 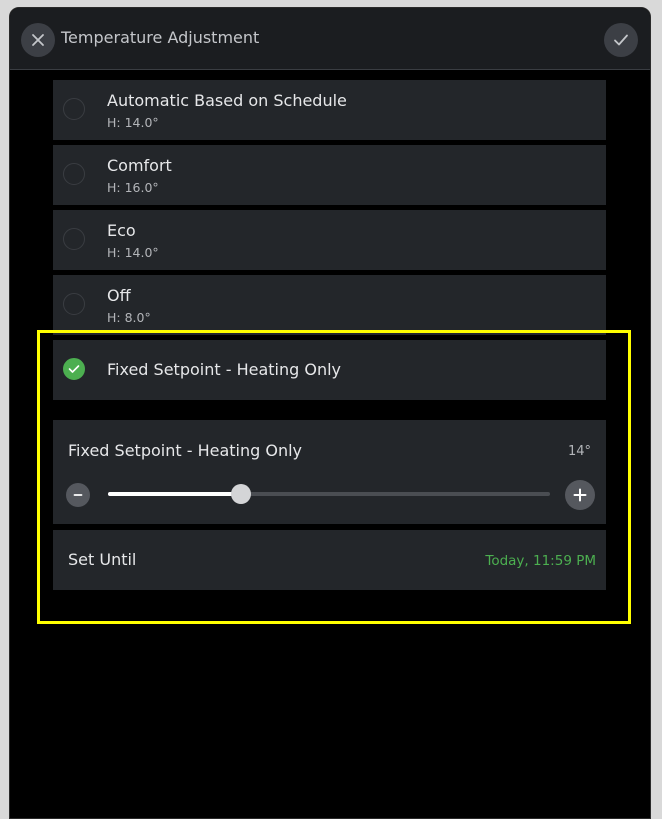 What do you see at coordinates (139, 165) in the screenshot?
I see `mode-name: Comfort` at bounding box center [139, 165].